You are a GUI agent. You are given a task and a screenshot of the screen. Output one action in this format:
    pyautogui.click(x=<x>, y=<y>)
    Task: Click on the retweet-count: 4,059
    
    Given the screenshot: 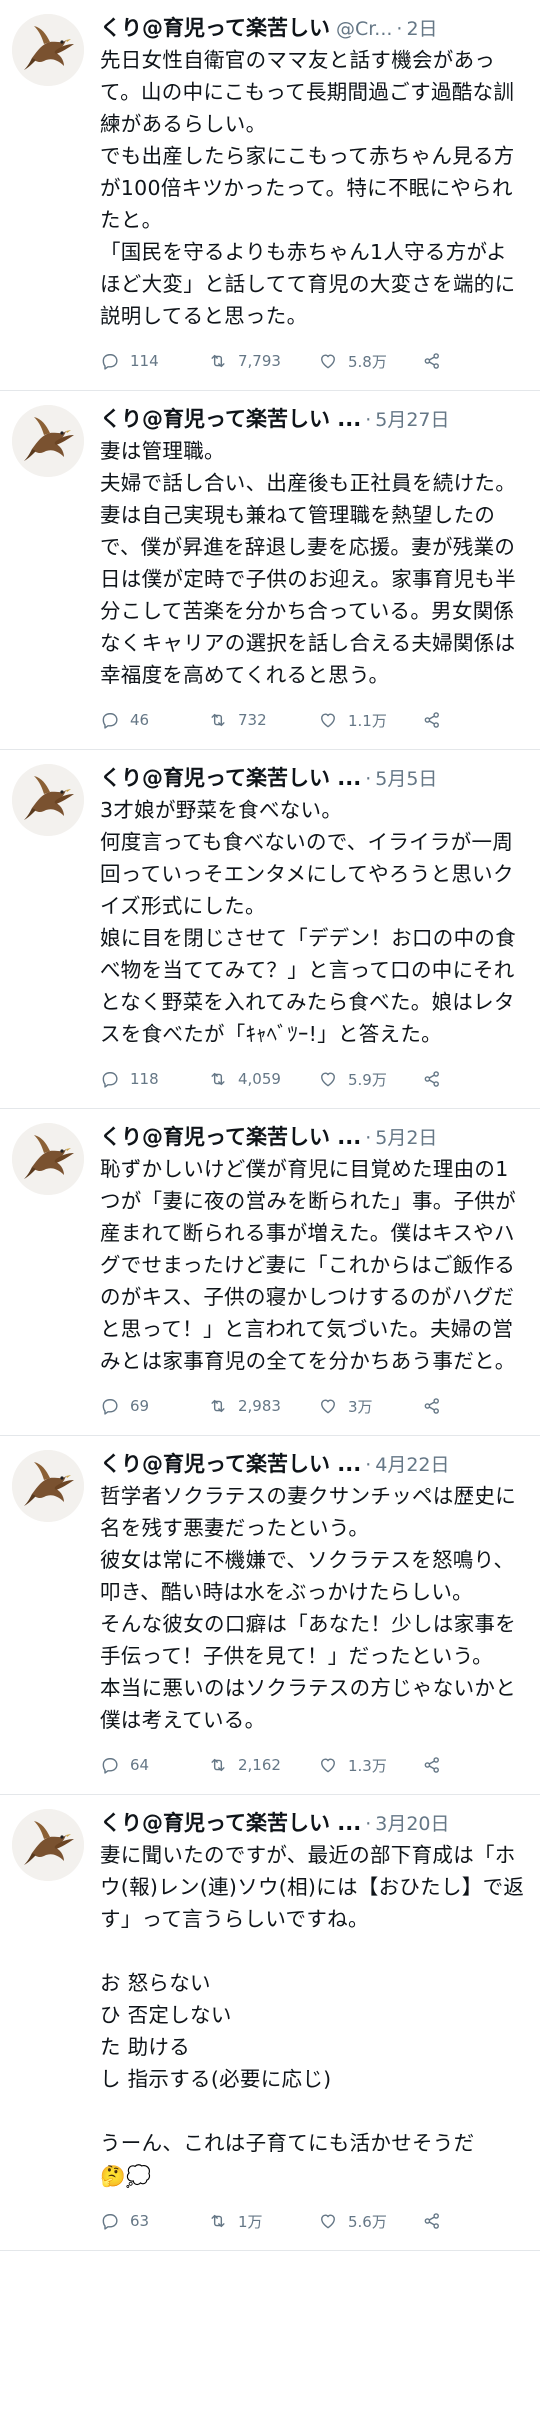 What is the action you would take?
    pyautogui.click(x=259, y=1079)
    